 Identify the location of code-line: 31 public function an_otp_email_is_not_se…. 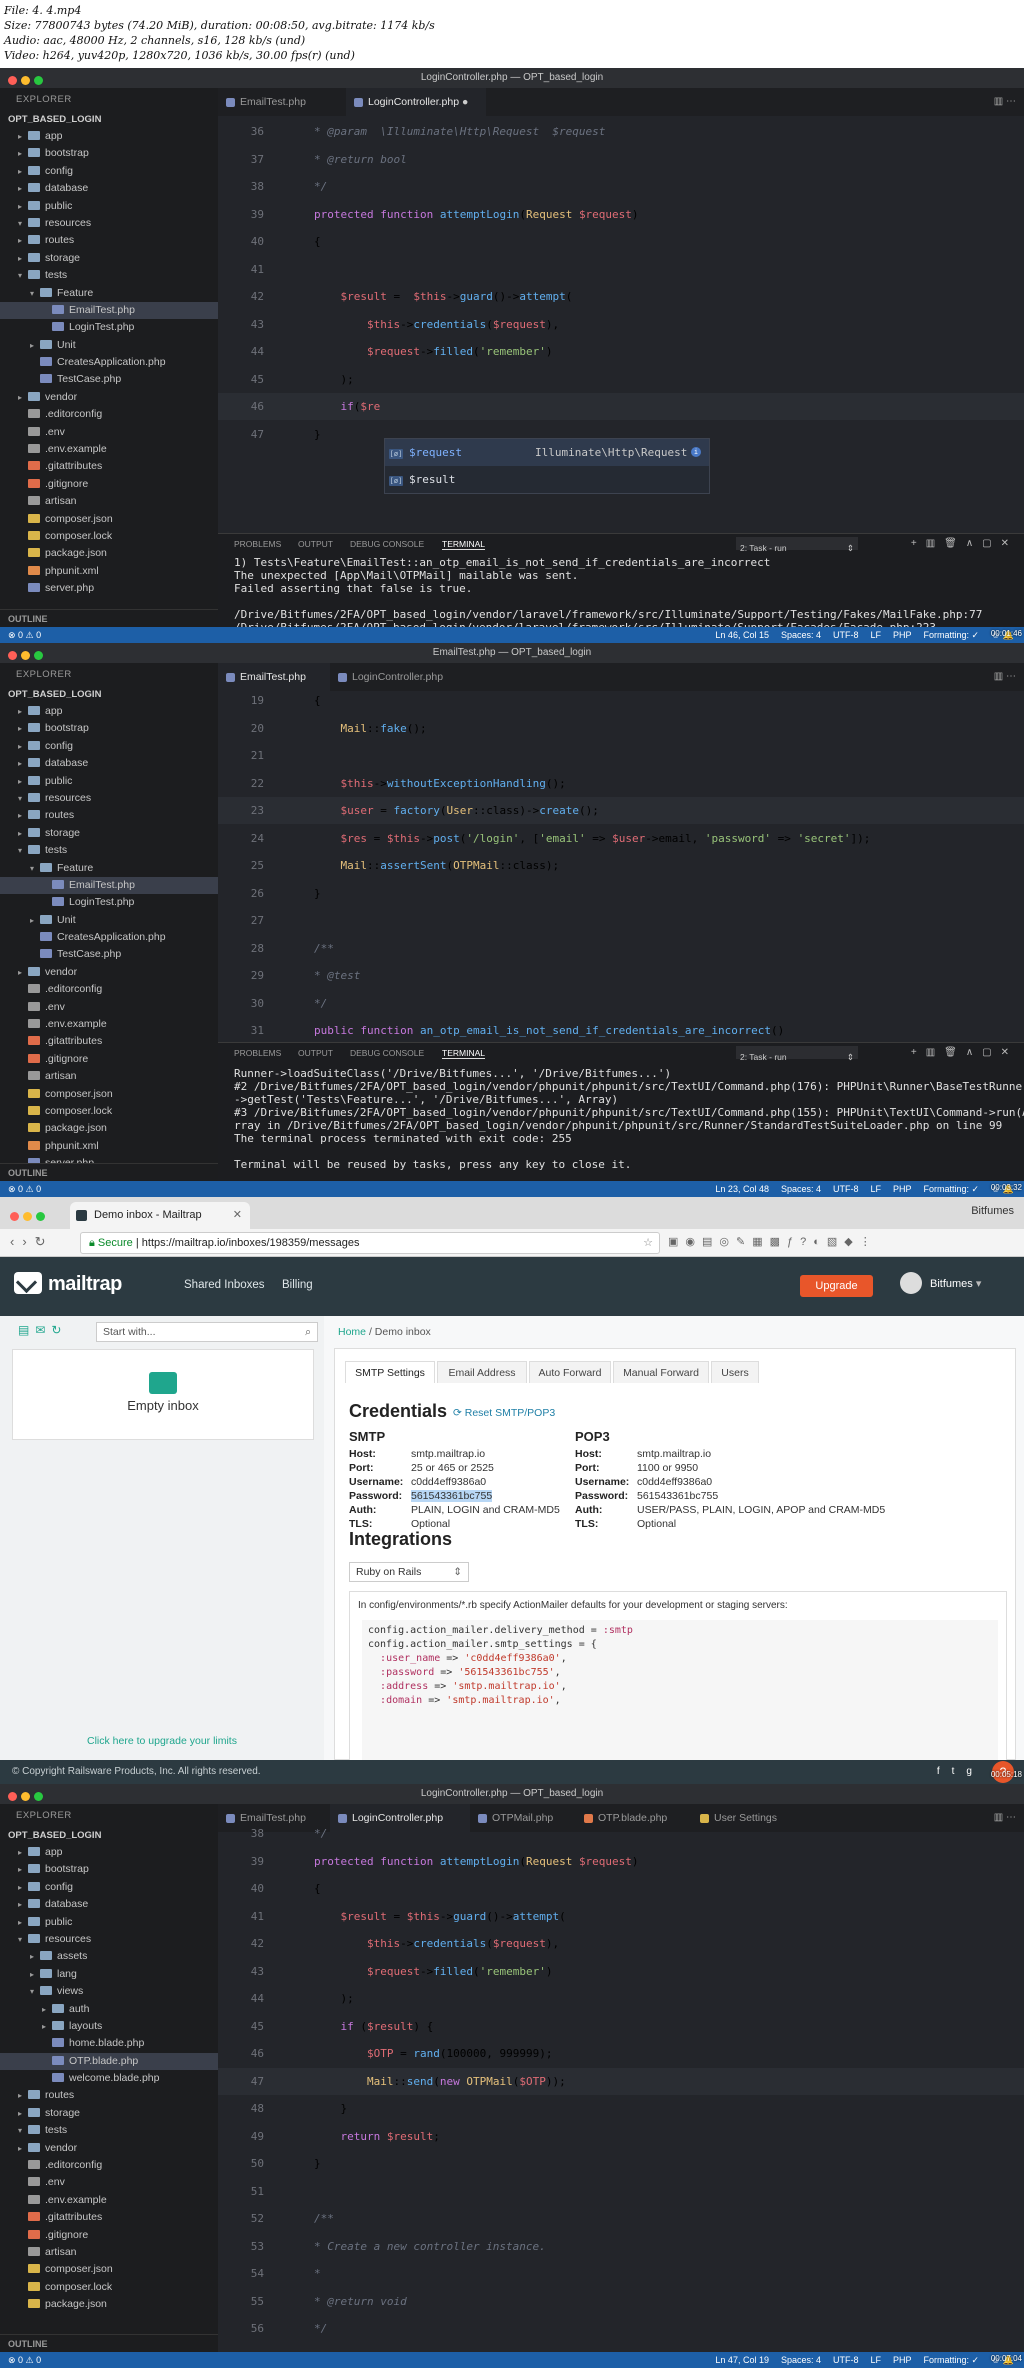
(621, 1030).